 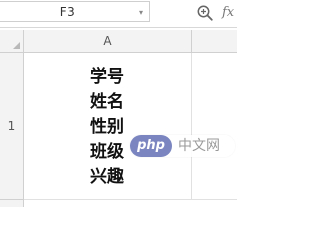 What do you see at coordinates (12, 203) in the screenshot?
I see `row-header-next` at bounding box center [12, 203].